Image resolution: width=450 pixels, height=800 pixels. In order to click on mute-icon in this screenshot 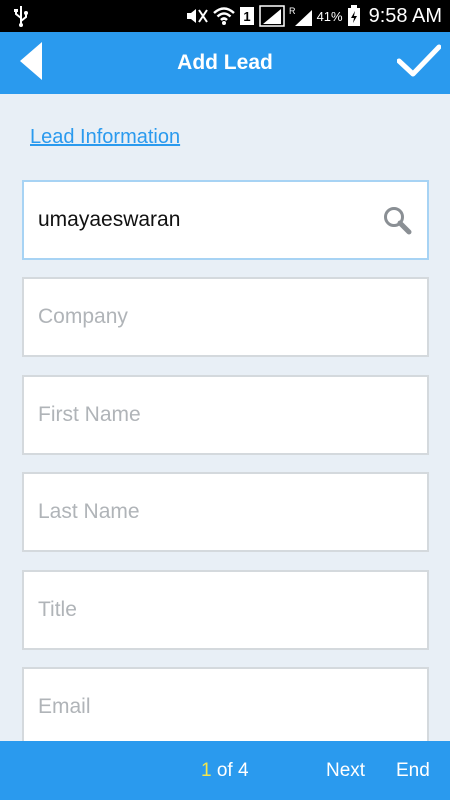, I will do `click(197, 16)`.